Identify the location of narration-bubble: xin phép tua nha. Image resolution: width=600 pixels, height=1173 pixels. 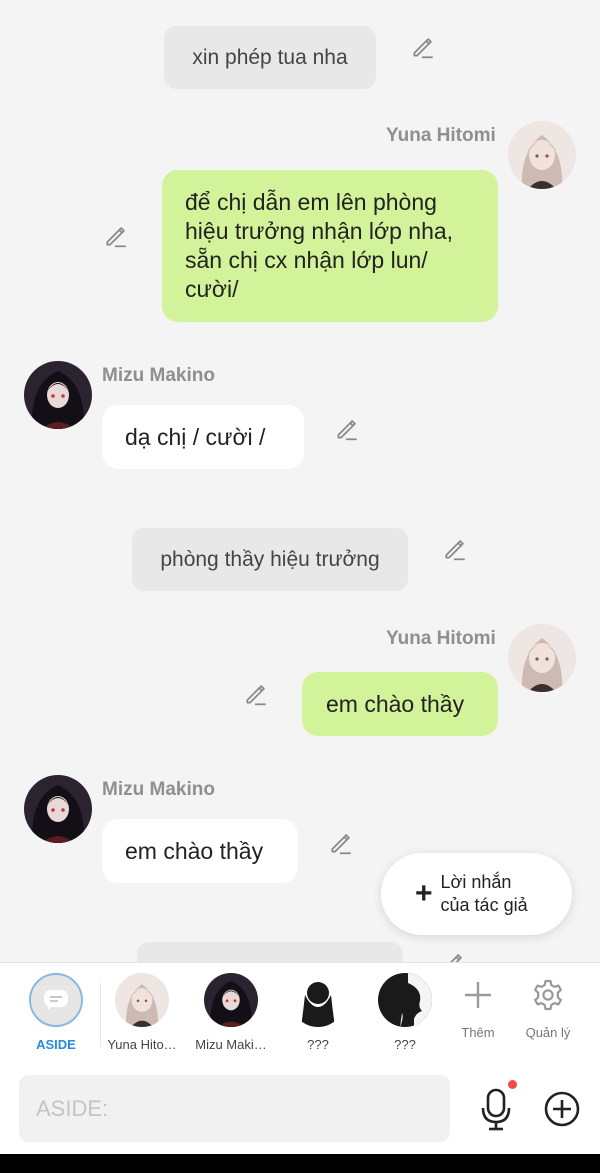
(270, 57).